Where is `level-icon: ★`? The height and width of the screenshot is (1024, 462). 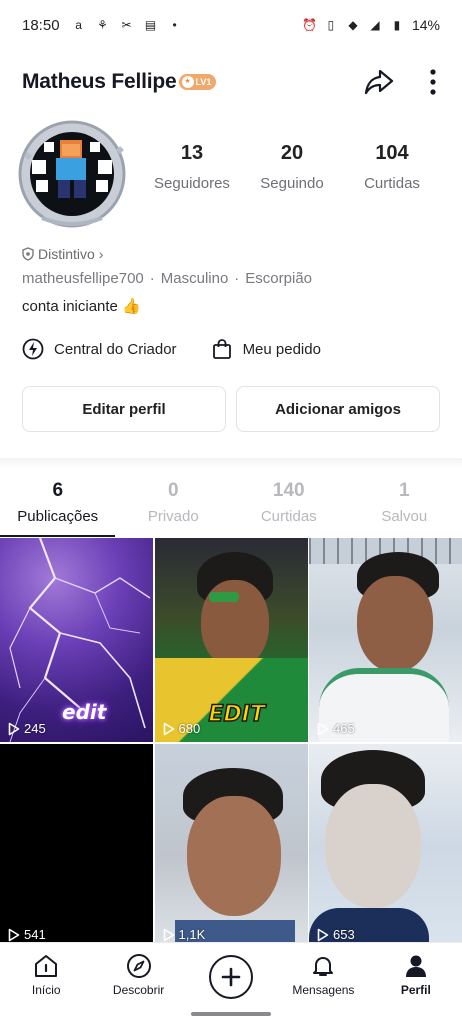
level-icon: ★ is located at coordinates (187, 82).